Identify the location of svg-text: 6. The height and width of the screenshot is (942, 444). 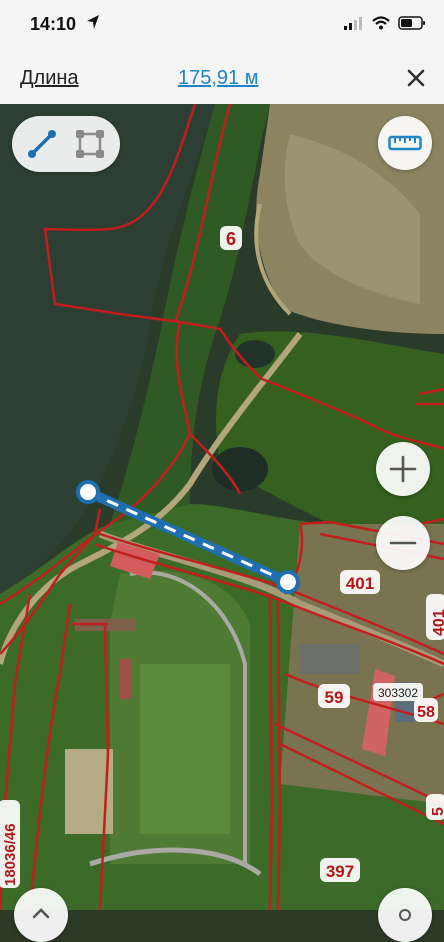
(231, 239).